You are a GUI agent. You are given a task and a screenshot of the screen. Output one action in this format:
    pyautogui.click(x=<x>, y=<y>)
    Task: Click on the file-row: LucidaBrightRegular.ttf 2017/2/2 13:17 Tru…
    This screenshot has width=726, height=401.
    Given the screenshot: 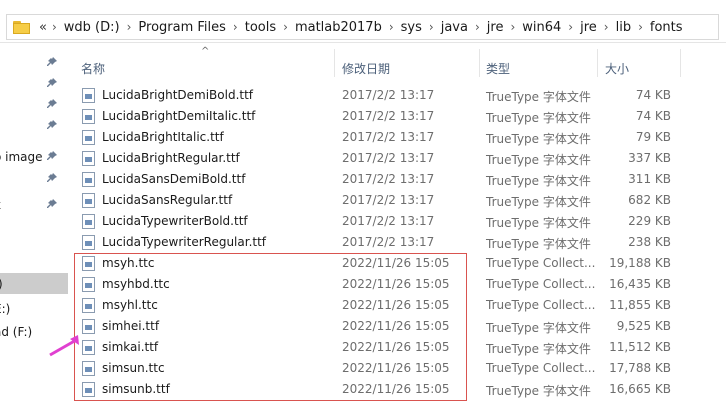 What is the action you would take?
    pyautogui.click(x=397, y=158)
    